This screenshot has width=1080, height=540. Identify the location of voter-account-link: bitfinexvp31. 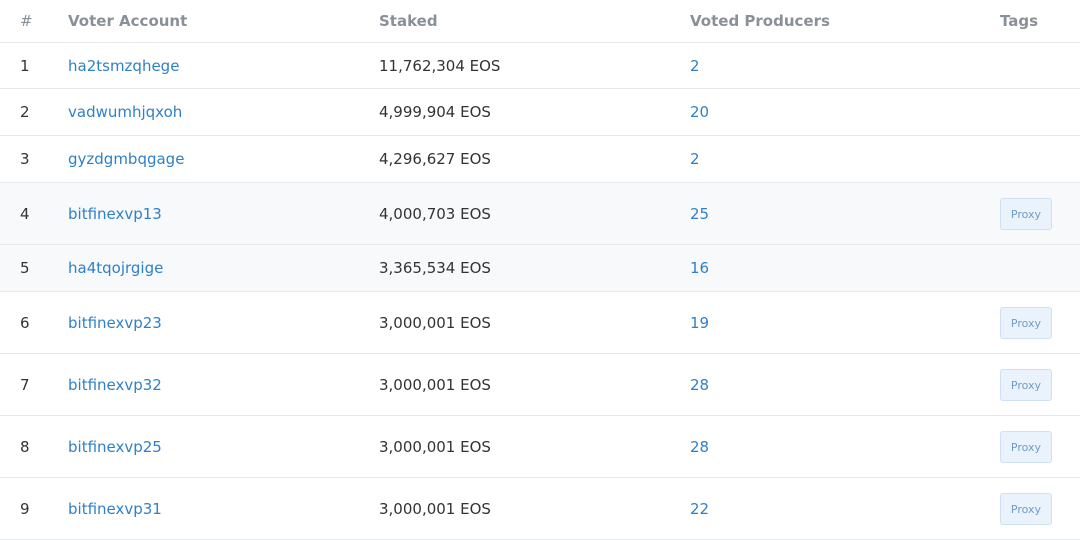
(115, 509).